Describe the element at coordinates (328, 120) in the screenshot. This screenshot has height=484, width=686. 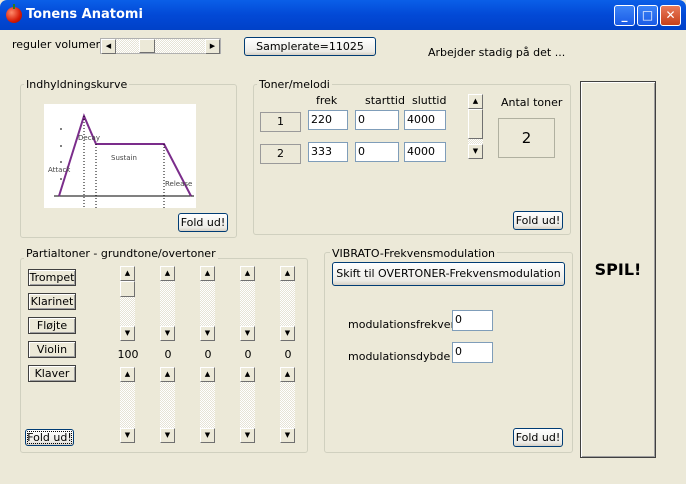
I see `tone-1-freq-input: 220` at that location.